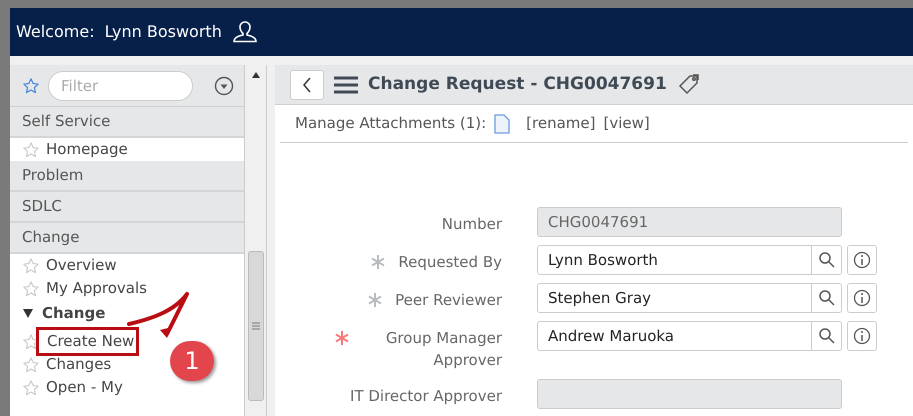 The height and width of the screenshot is (416, 913). I want to click on field-label: Number, so click(472, 224).